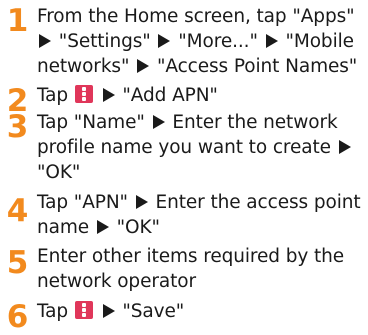 Image resolution: width=368 pixels, height=335 pixels. I want to click on step-text-segment: "Add APN", so click(170, 95).